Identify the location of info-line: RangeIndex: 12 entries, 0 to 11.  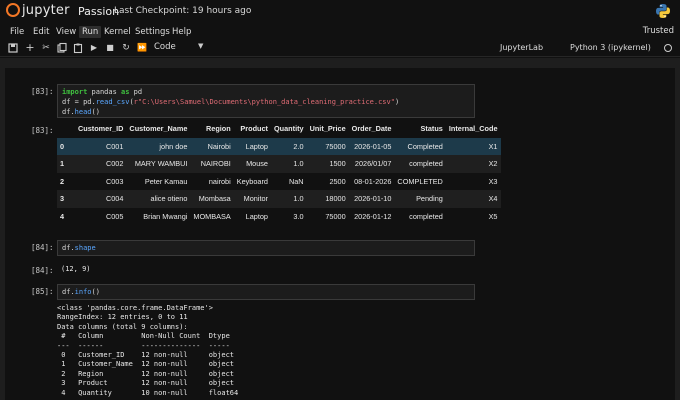
(122, 317).